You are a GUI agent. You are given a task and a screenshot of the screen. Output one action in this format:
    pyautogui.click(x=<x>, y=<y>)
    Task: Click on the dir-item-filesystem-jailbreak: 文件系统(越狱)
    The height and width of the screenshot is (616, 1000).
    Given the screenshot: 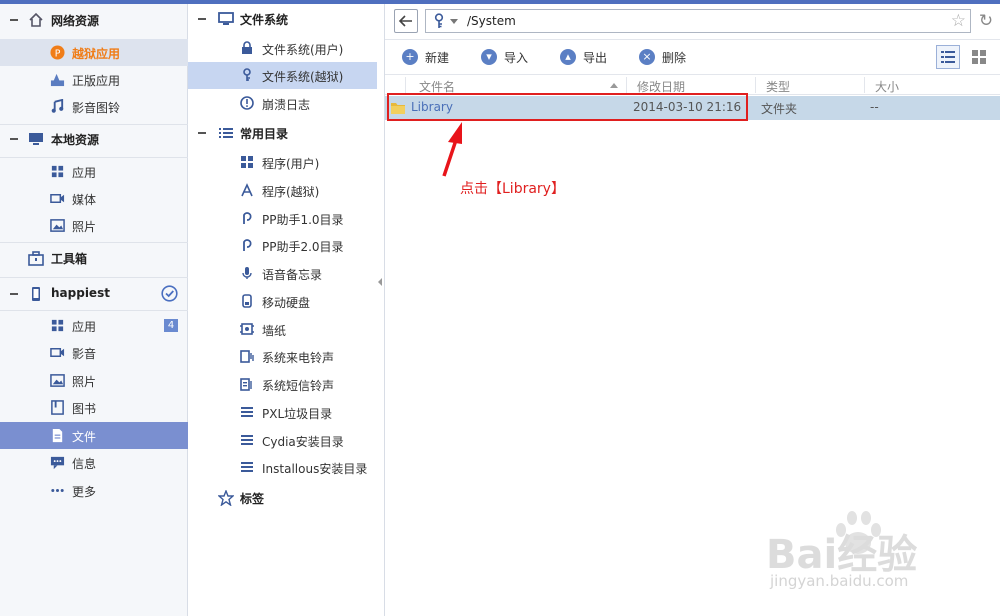 What is the action you would take?
    pyautogui.click(x=282, y=75)
    